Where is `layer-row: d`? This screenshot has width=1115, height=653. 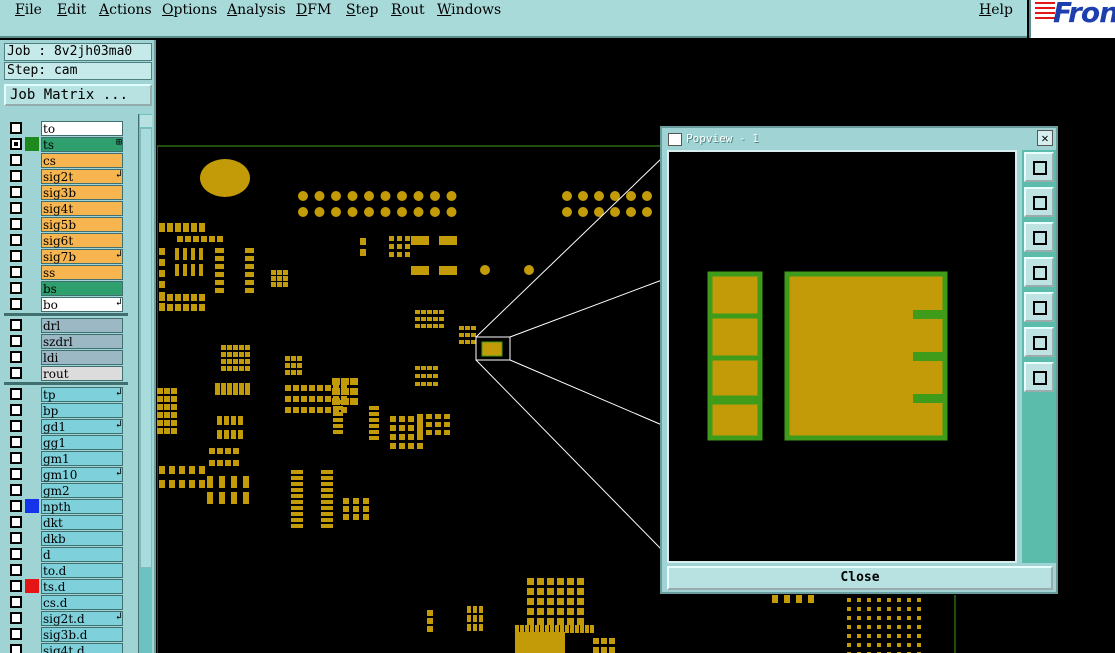
layer-row: d is located at coordinates (66, 554).